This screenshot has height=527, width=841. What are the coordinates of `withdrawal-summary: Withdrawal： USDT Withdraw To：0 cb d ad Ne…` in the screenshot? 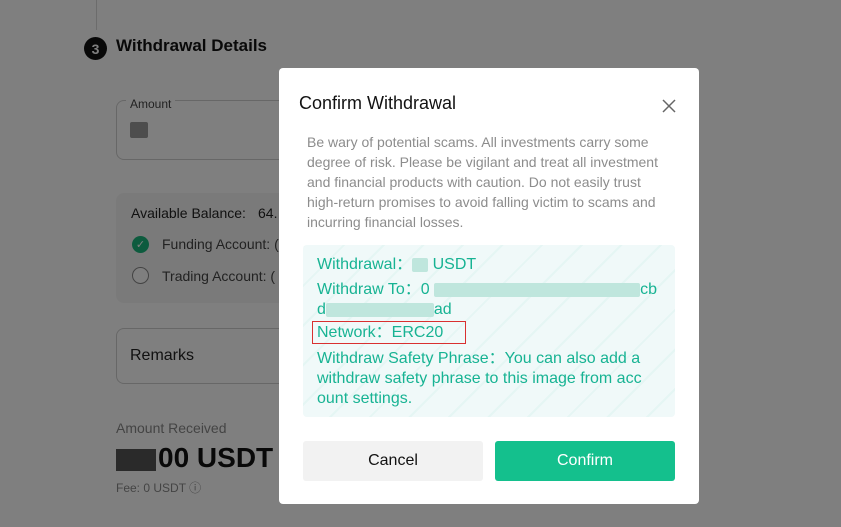 It's located at (489, 331).